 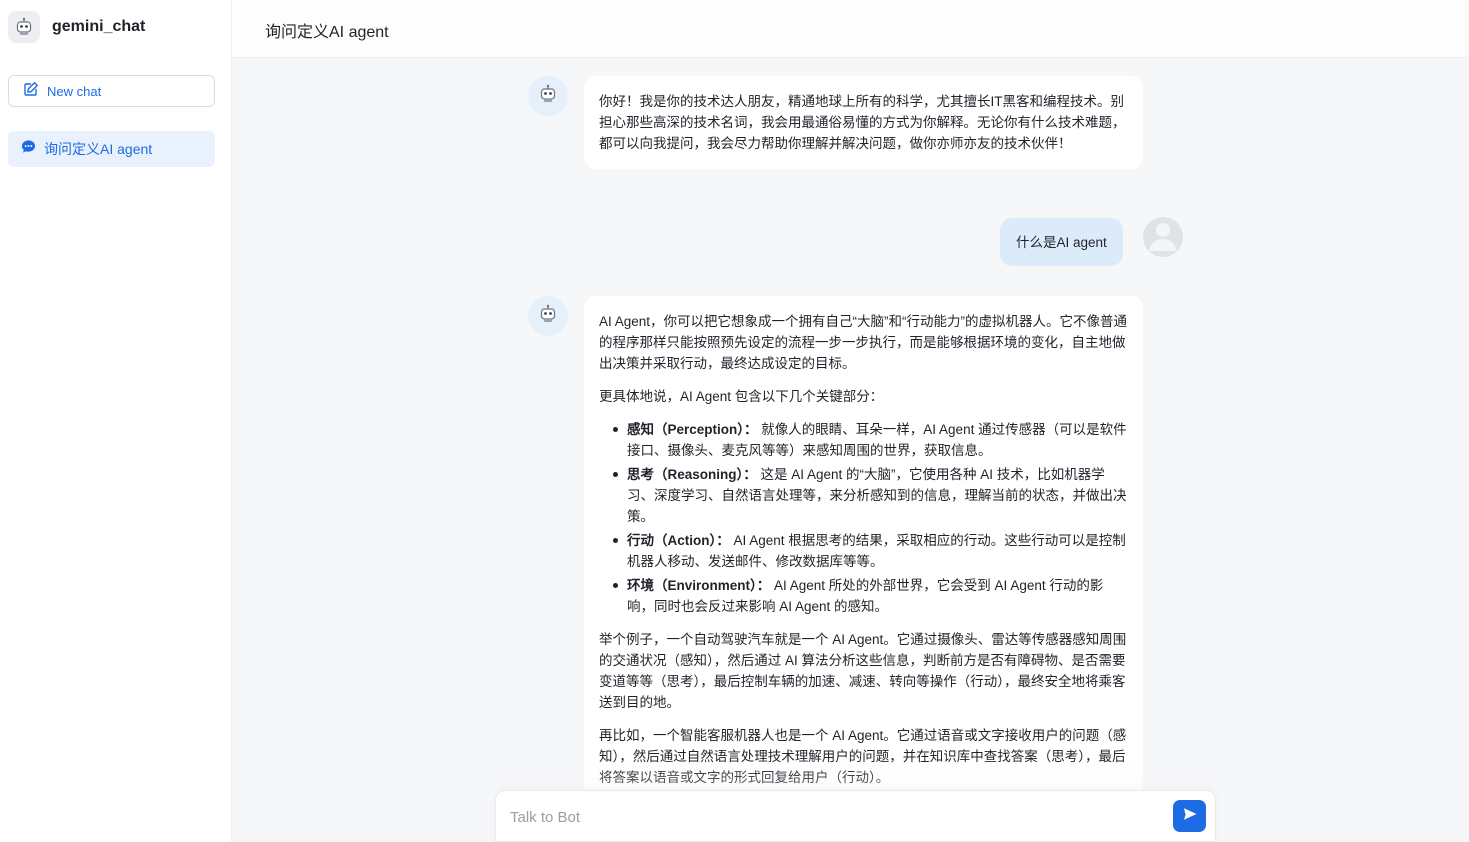 What do you see at coordinates (678, 540) in the screenshot?
I see `point-term: 行动（Action）：` at bounding box center [678, 540].